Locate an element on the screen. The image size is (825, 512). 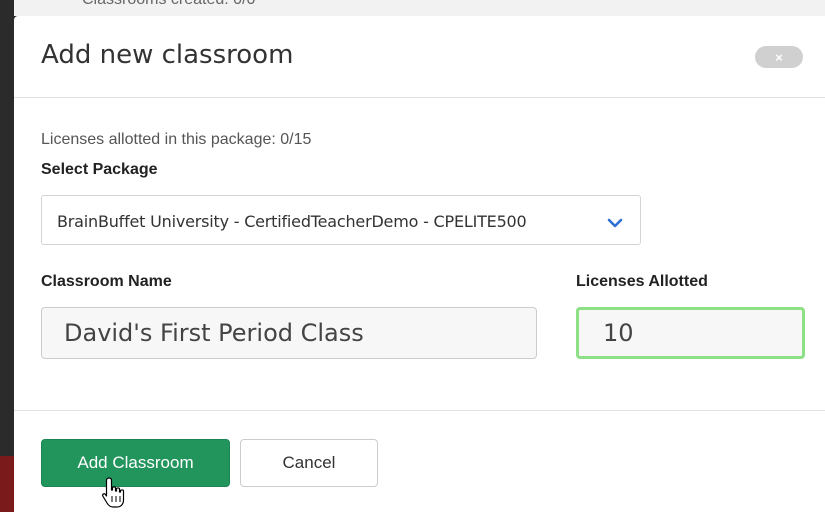
modal-title: Add new classroom is located at coordinates (167, 55).